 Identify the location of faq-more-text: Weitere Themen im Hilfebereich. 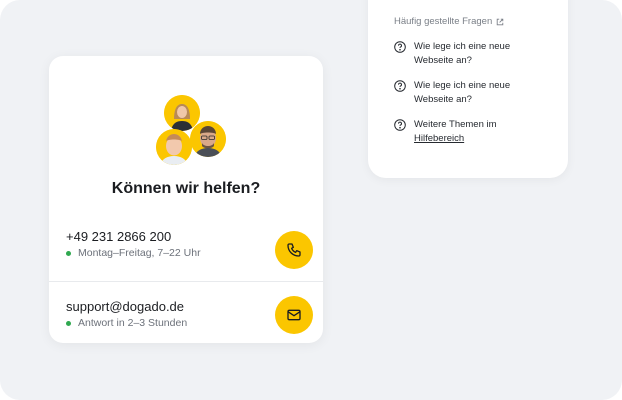
(479, 131).